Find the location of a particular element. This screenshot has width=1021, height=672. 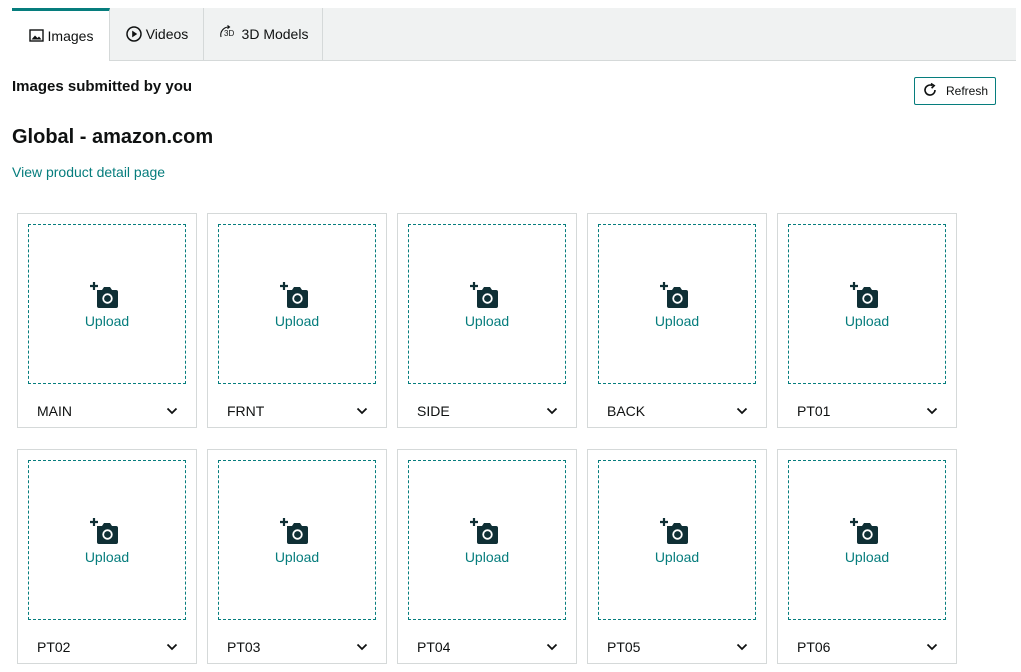

3d-rotate-icon: 3D is located at coordinates (229, 34).